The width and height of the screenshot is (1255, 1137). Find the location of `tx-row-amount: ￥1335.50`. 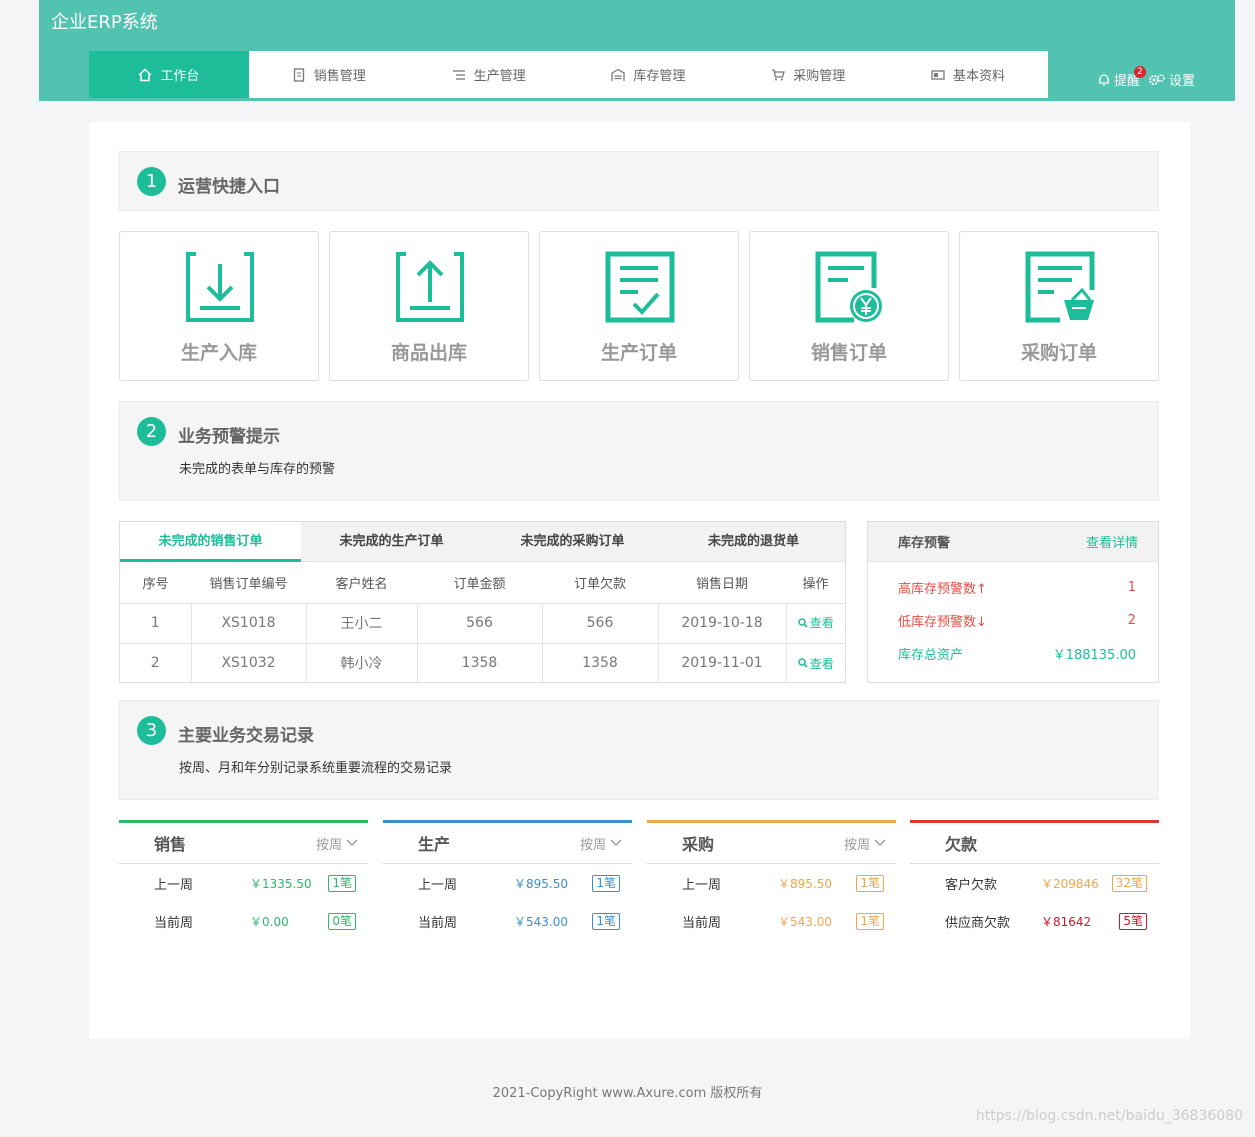

tx-row-amount: ￥1335.50 is located at coordinates (281, 883).